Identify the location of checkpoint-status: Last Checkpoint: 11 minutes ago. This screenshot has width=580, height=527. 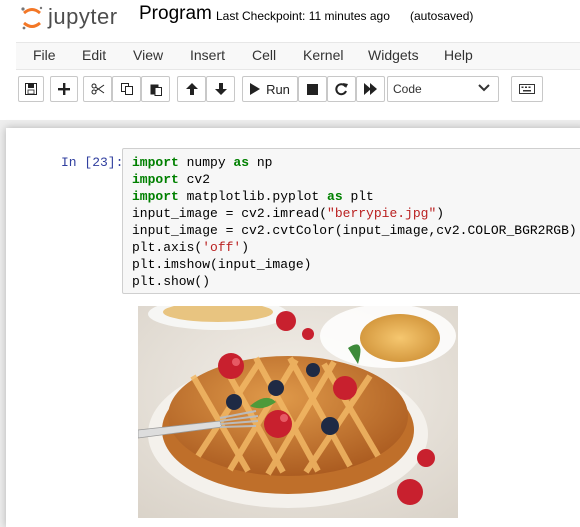
(303, 16).